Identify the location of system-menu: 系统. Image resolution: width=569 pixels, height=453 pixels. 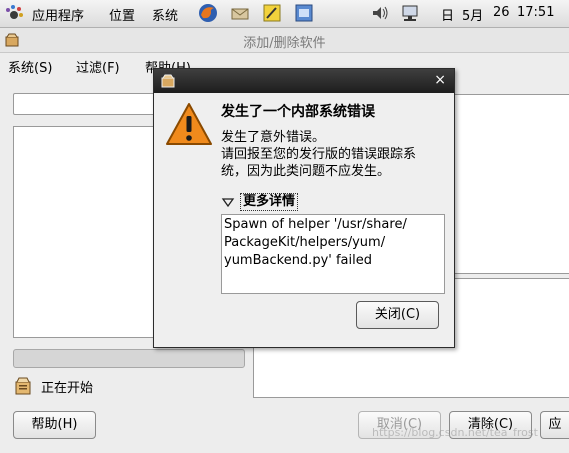
(165, 14).